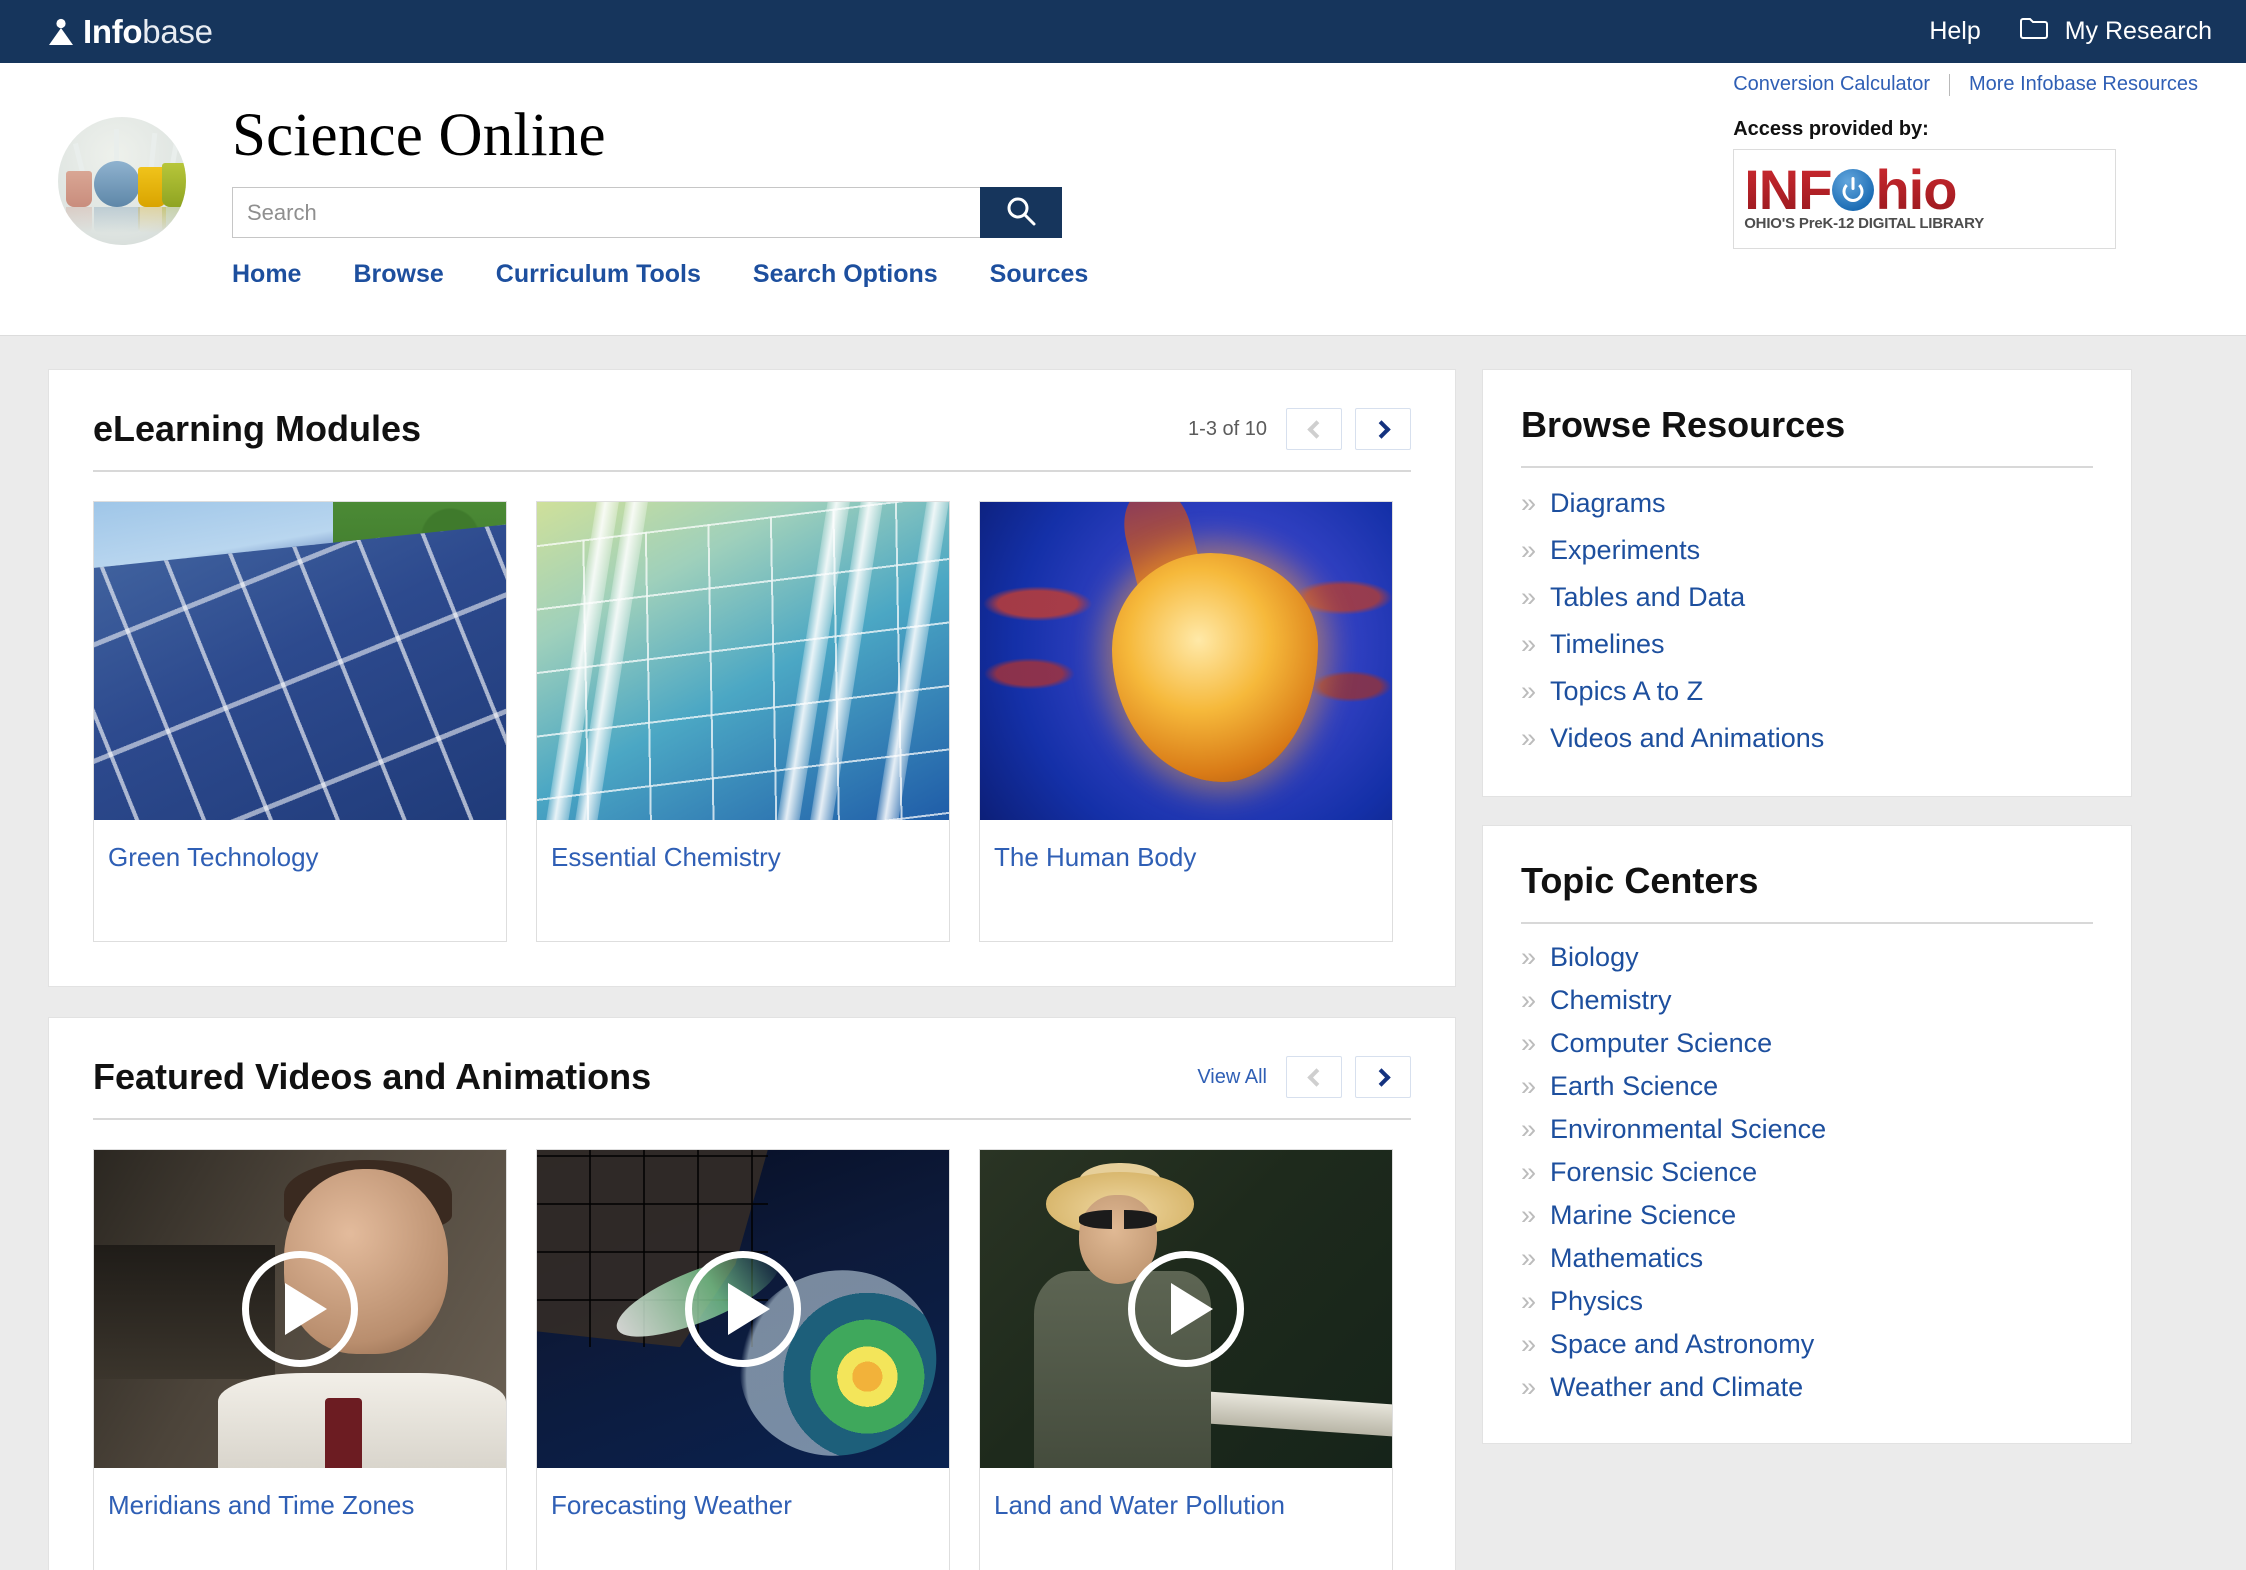 This screenshot has height=1570, width=2246. I want to click on browse-resources-title: Browse Resources, so click(1683, 424).